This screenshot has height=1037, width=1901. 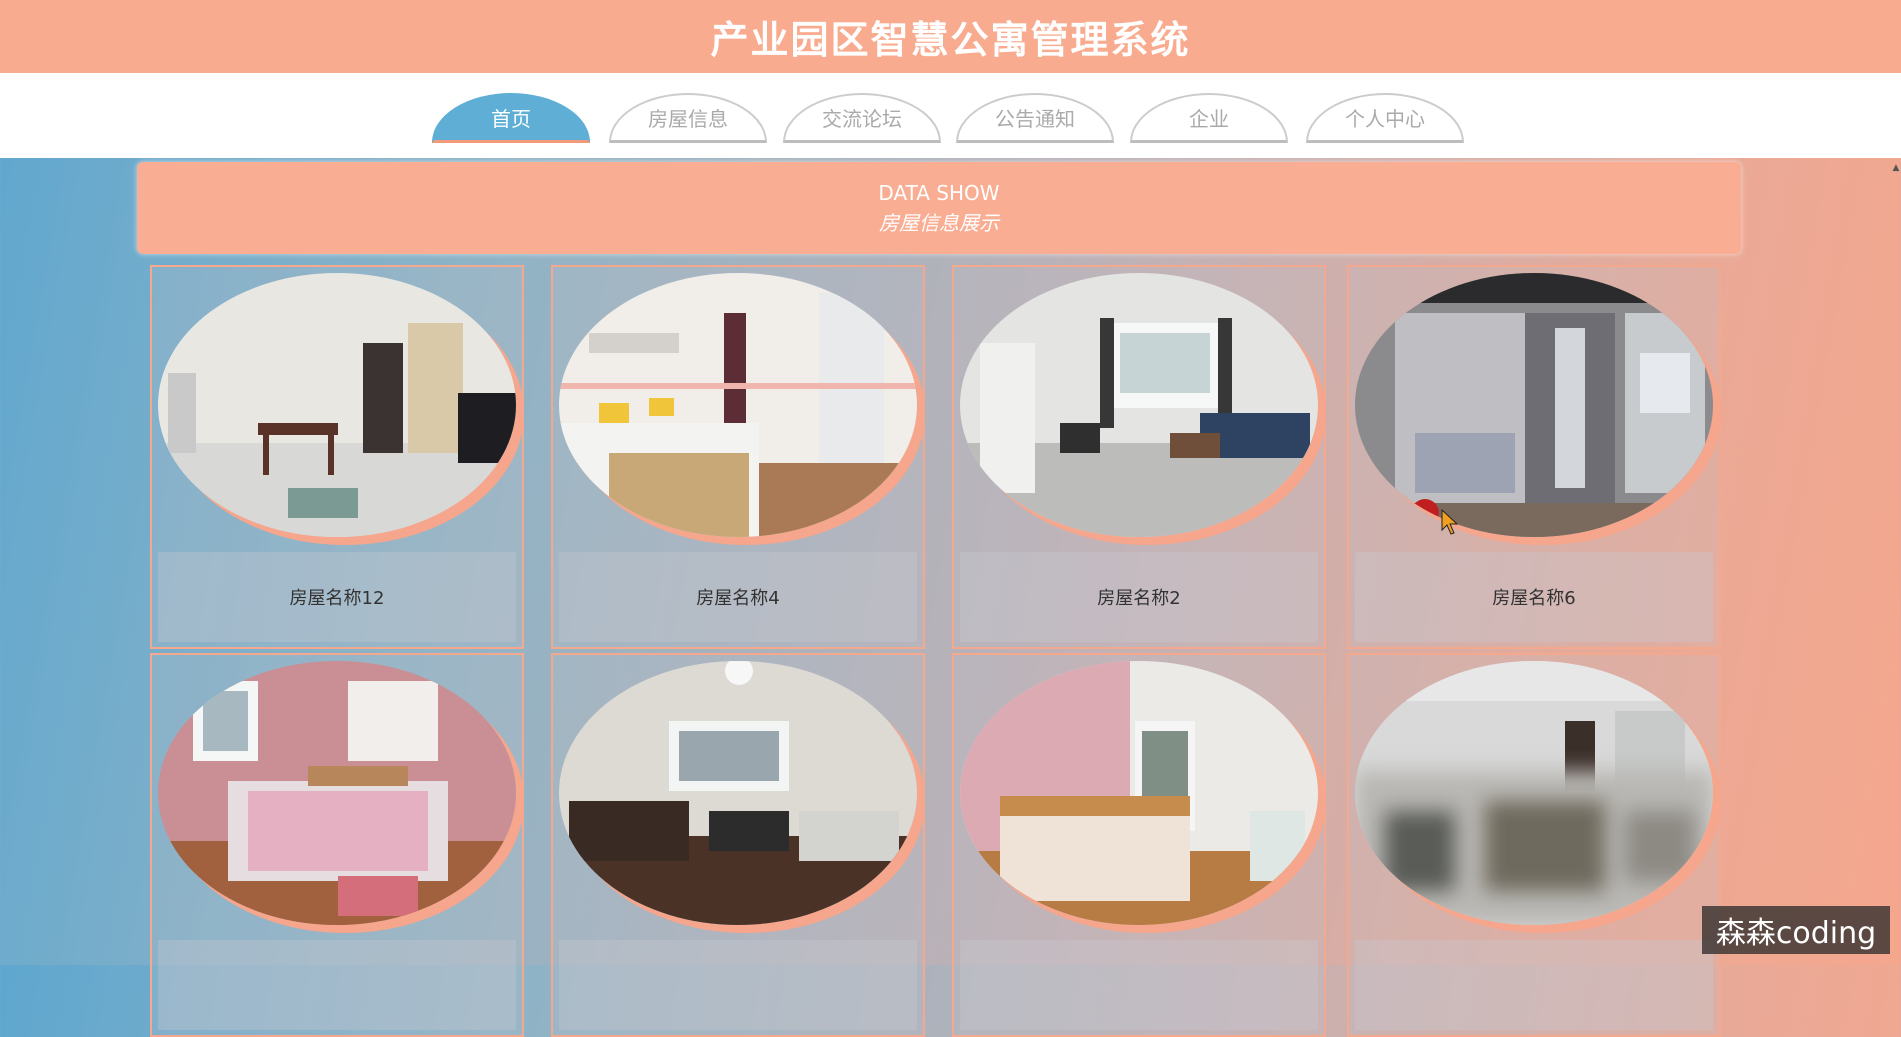 I want to click on house-name: 房屋名称6, so click(x=1534, y=597).